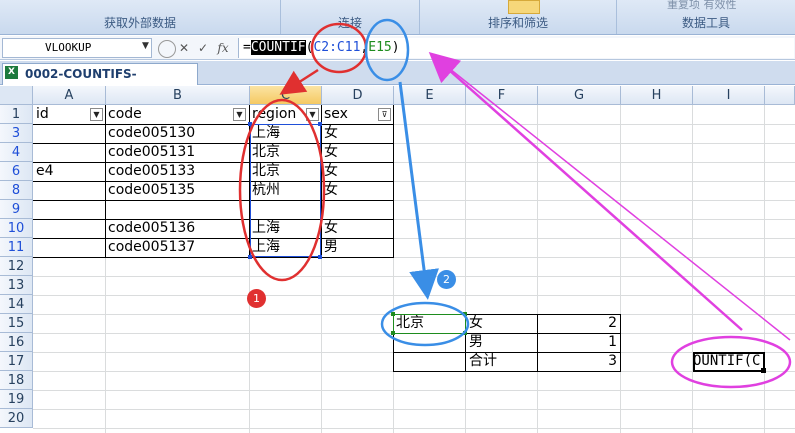  Describe the element at coordinates (339, 48) in the screenshot. I see `red-circle-formula-range` at that location.